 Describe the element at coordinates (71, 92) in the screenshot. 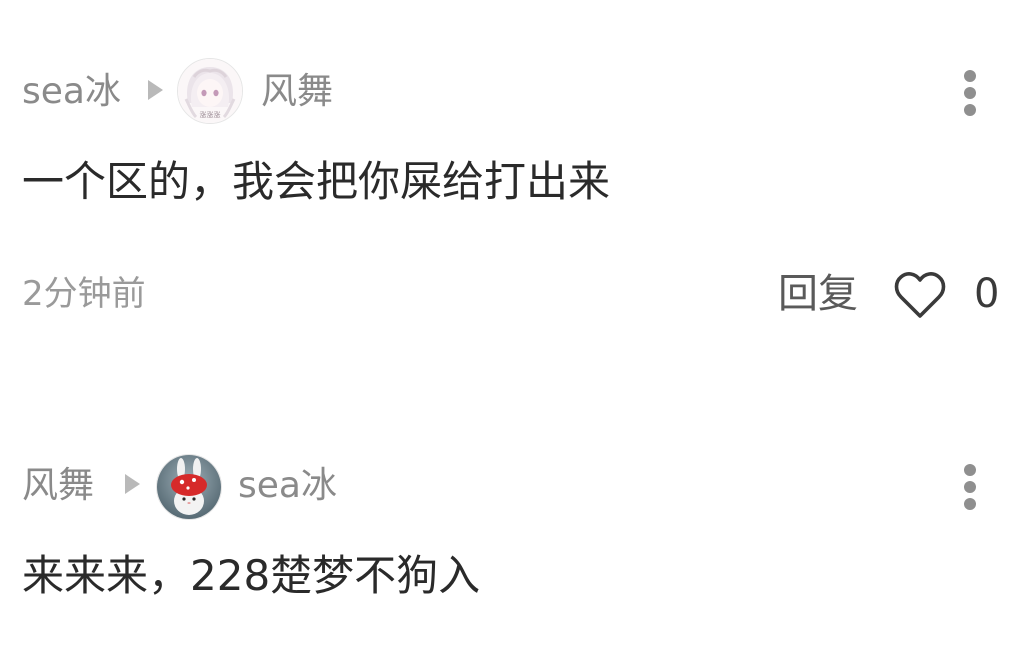

I see `comment-author: sea冰` at that location.